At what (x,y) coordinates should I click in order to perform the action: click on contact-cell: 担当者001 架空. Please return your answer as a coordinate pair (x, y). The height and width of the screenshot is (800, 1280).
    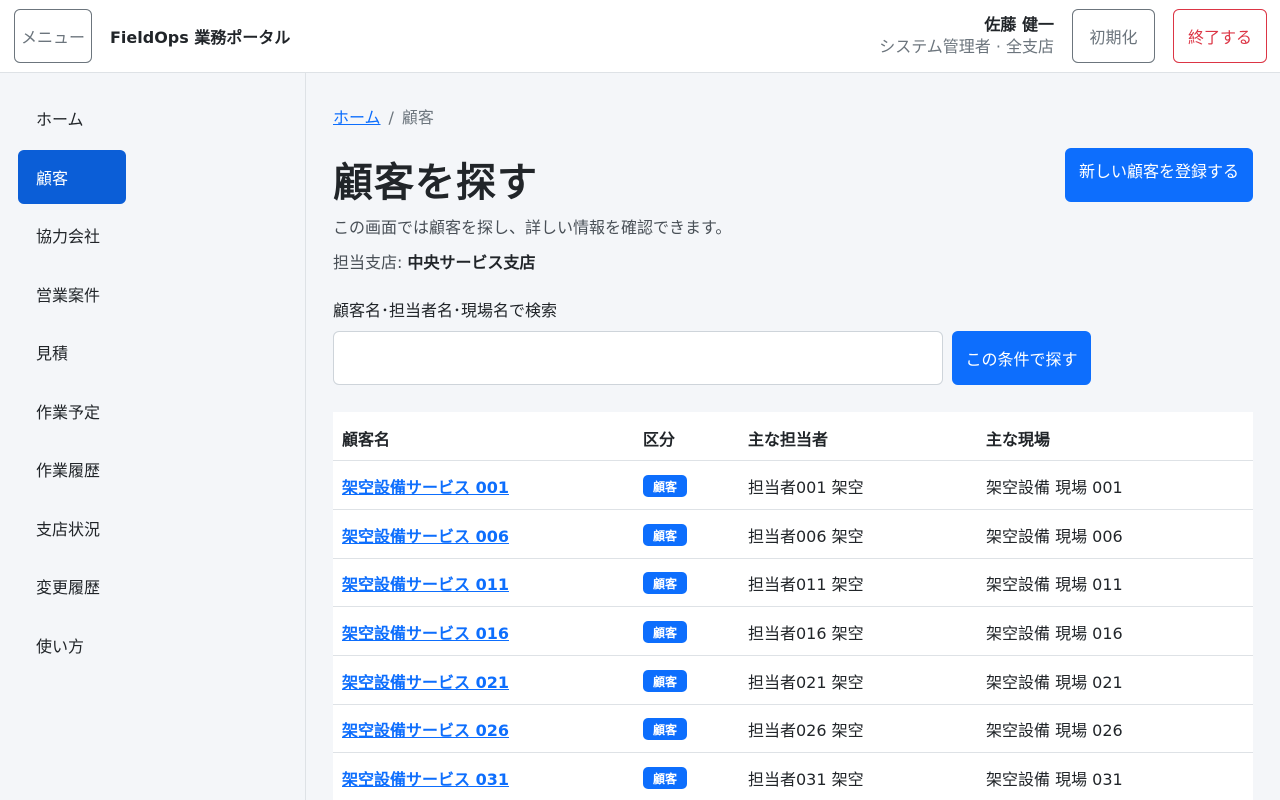
    Looking at the image, I should click on (806, 487).